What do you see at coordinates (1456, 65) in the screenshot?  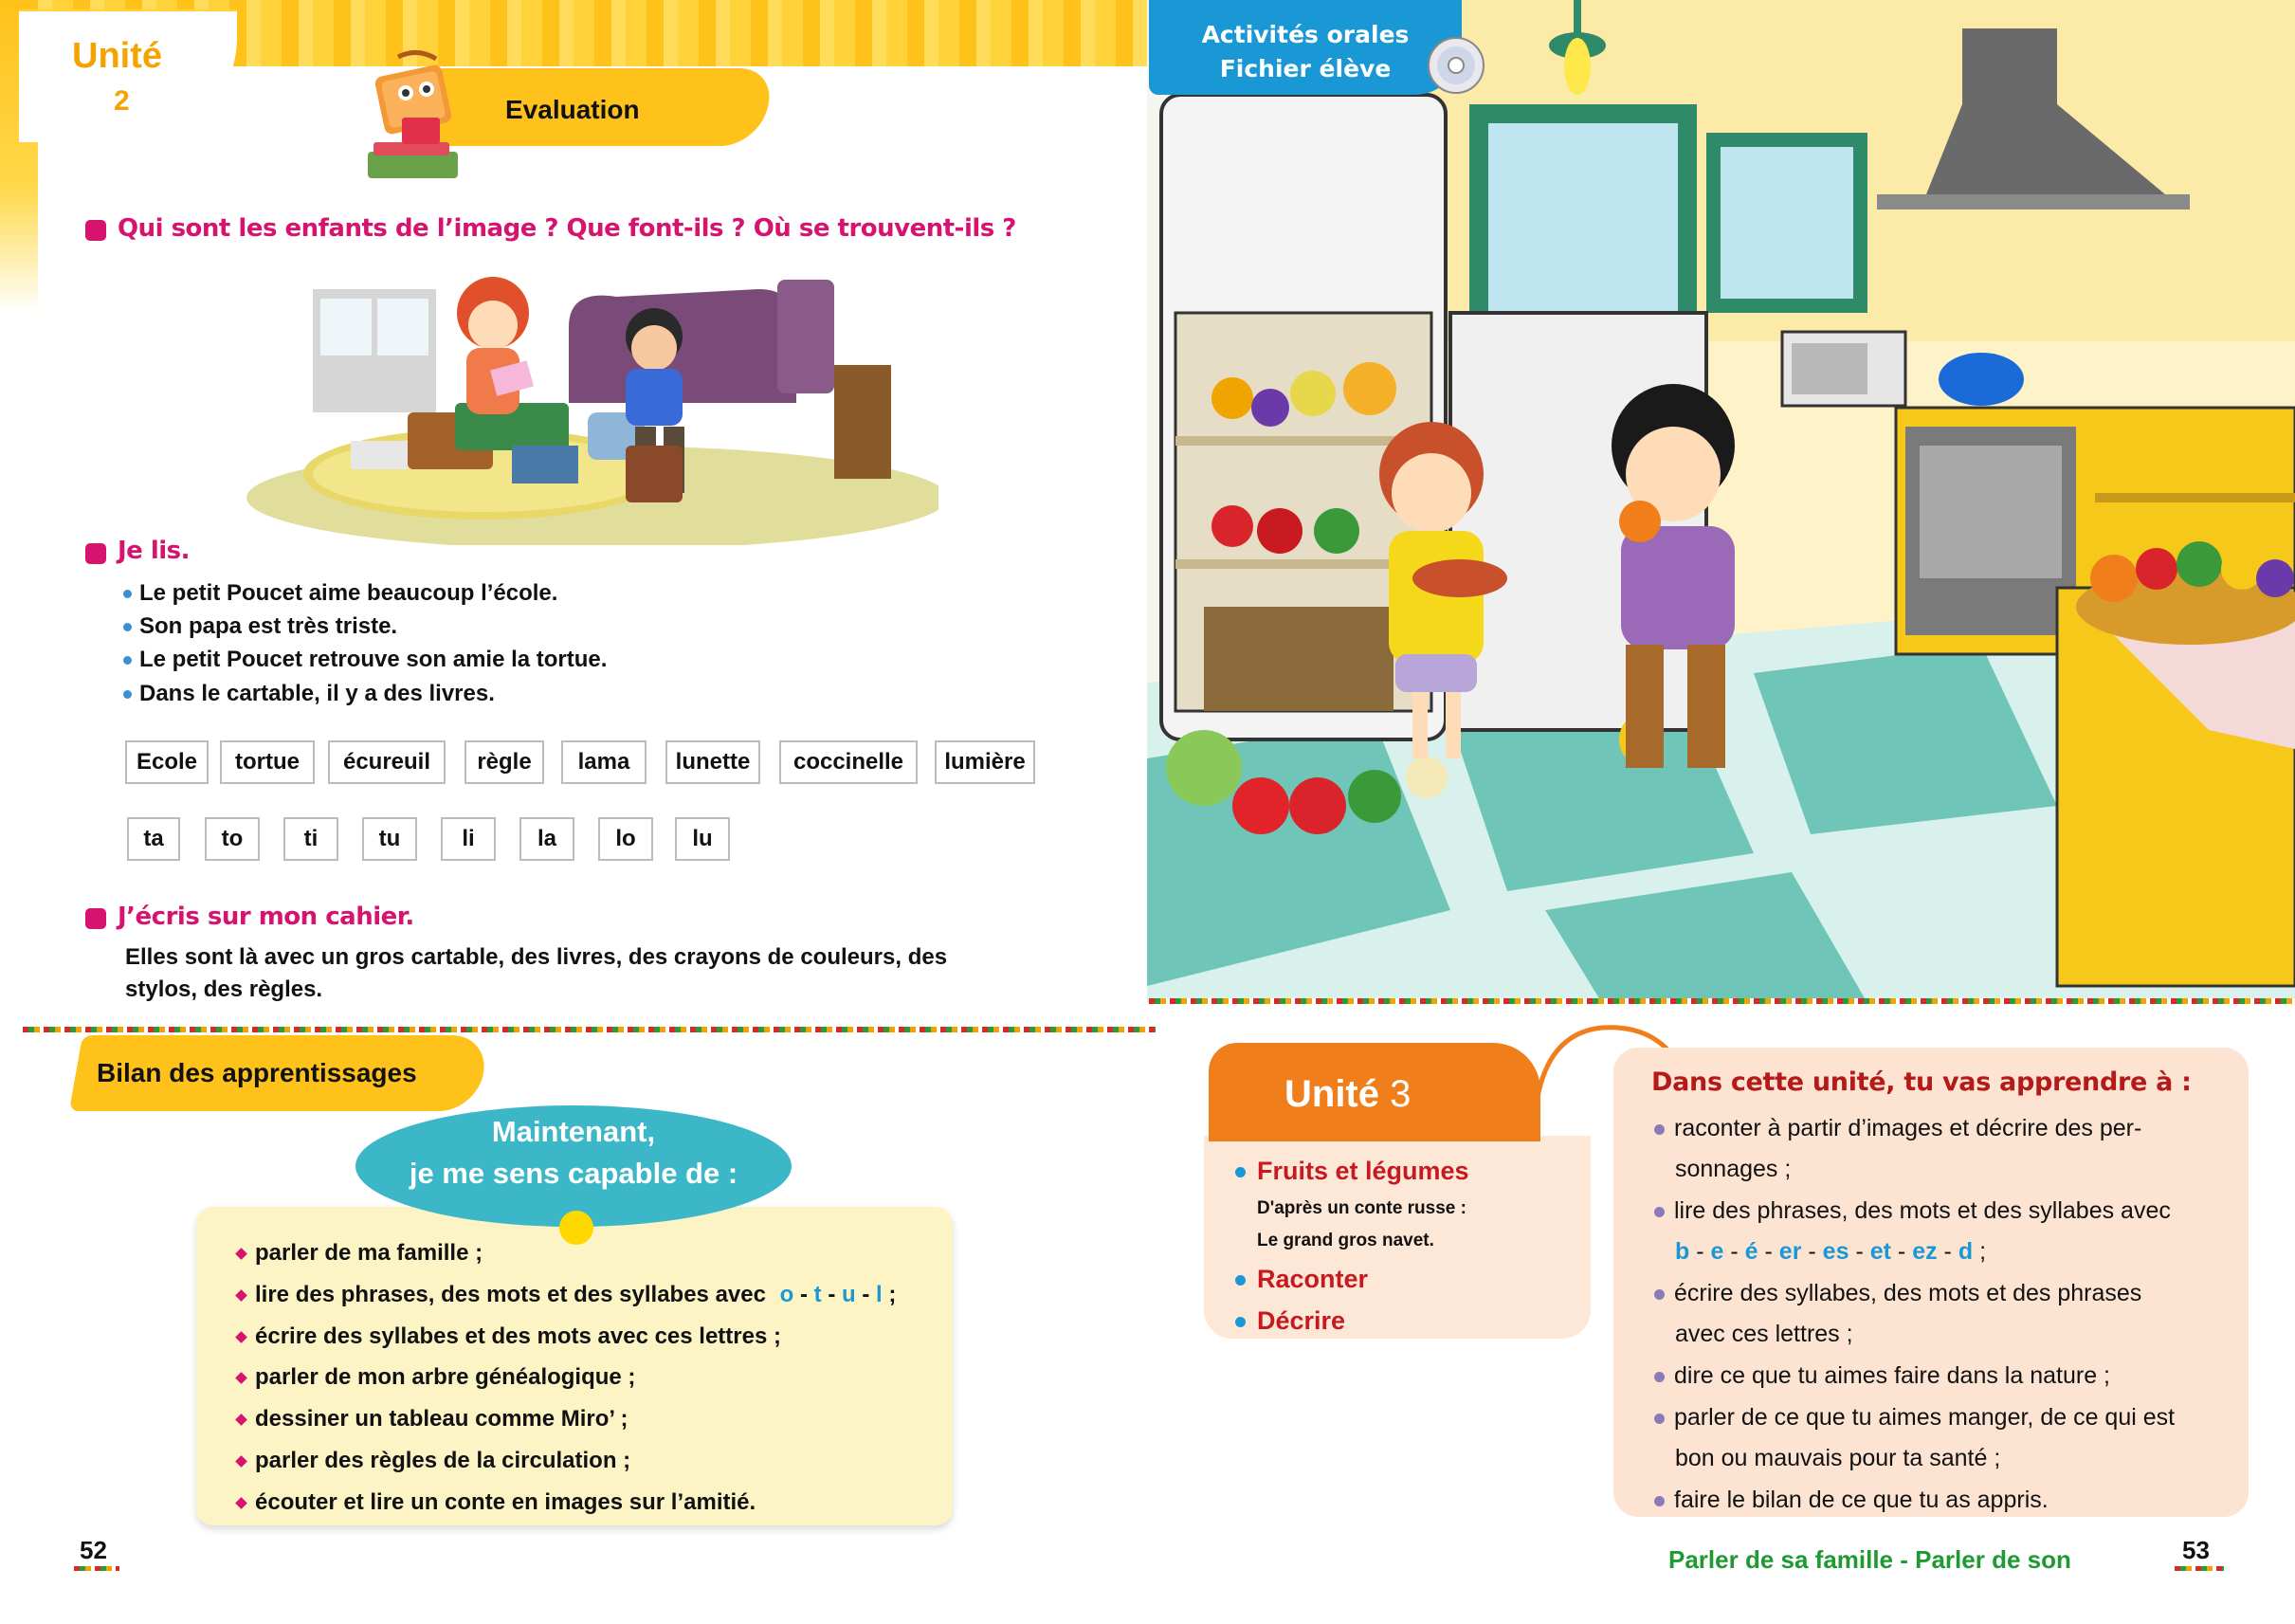 I see `cd-icon` at bounding box center [1456, 65].